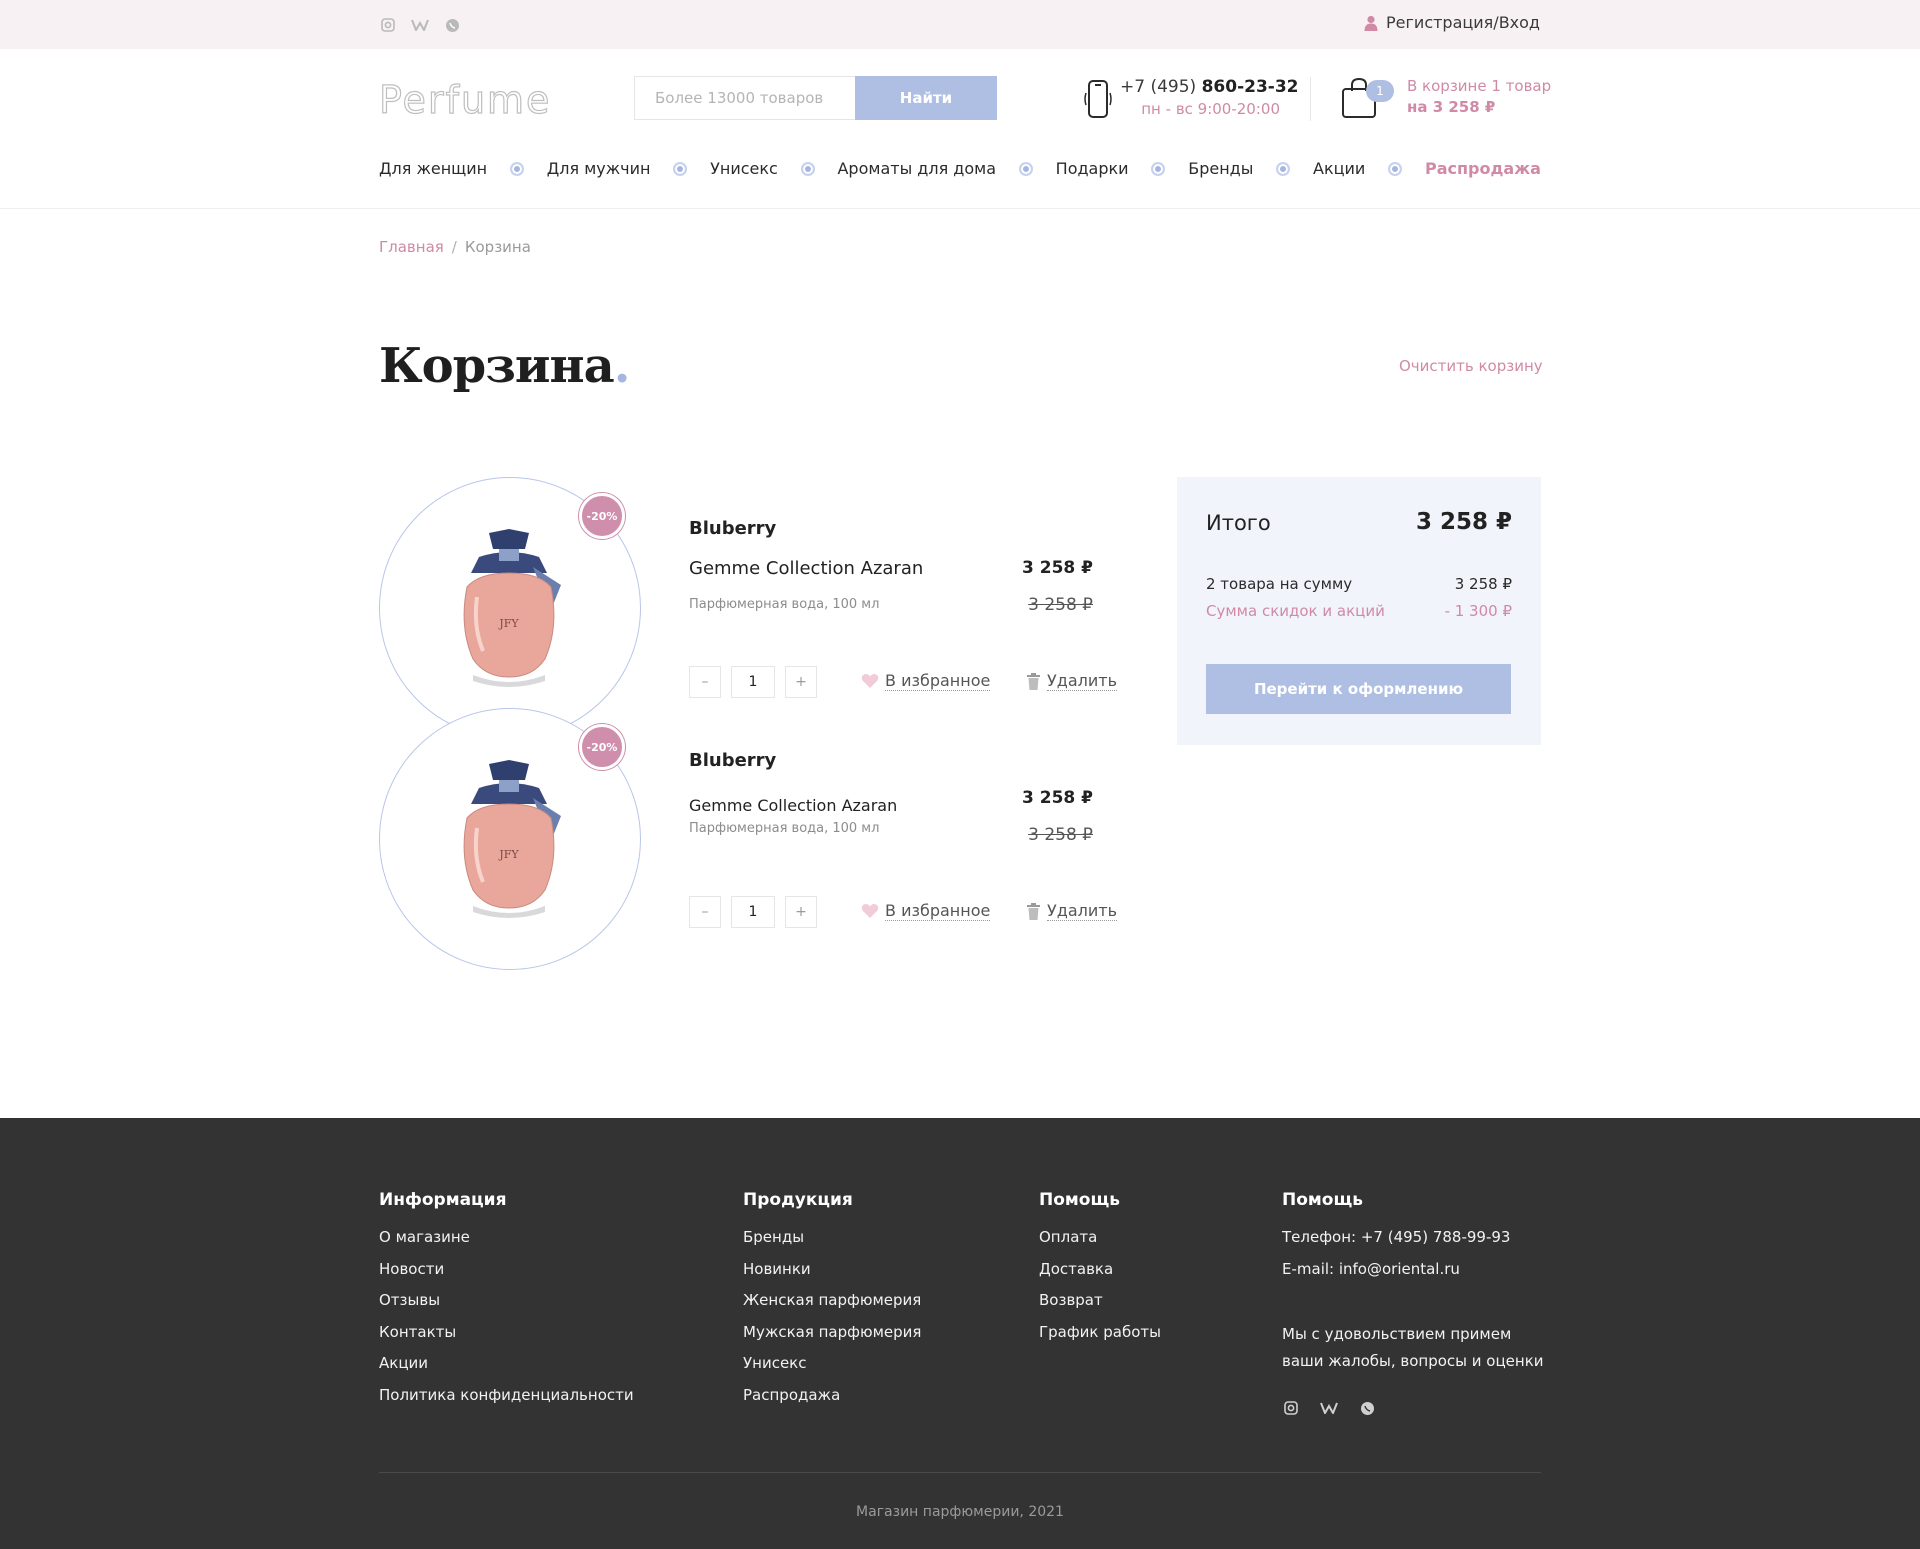 This screenshot has width=1920, height=1549. I want to click on top-bar: Регистрация/Вход, so click(960, 24).